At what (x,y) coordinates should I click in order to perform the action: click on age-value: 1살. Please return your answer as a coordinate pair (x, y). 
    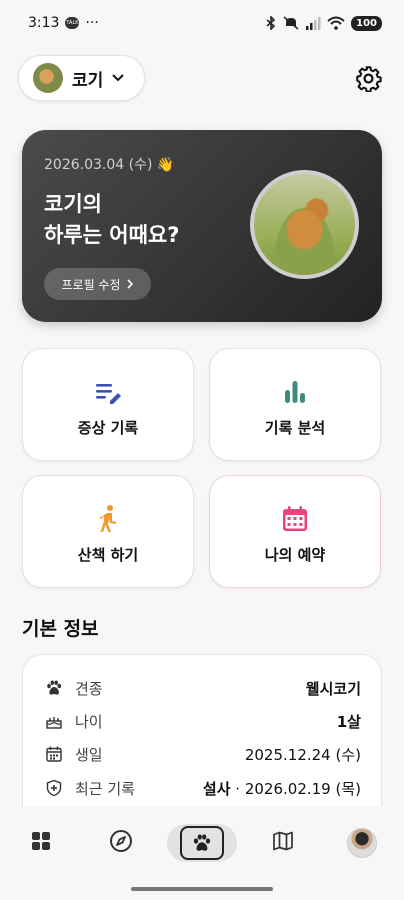
    Looking at the image, I should click on (348, 721).